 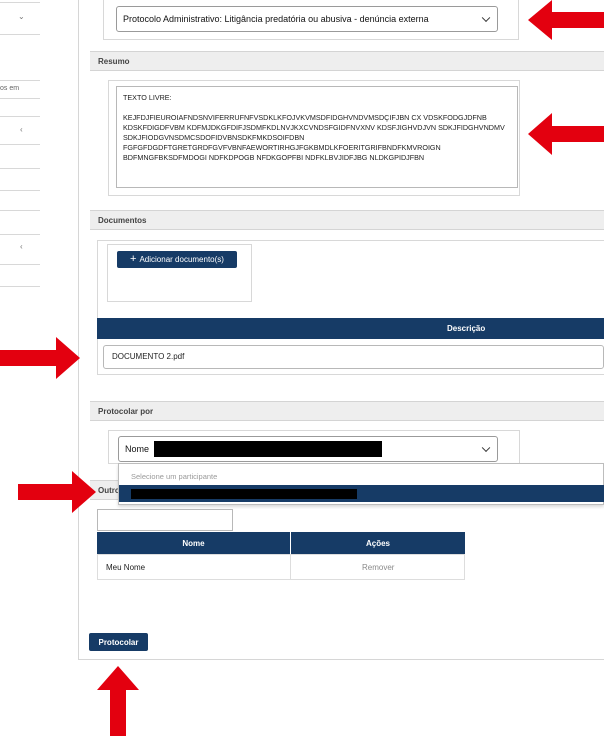 What do you see at coordinates (347, 61) in the screenshot?
I see `section-header-resumo: Resumo` at bounding box center [347, 61].